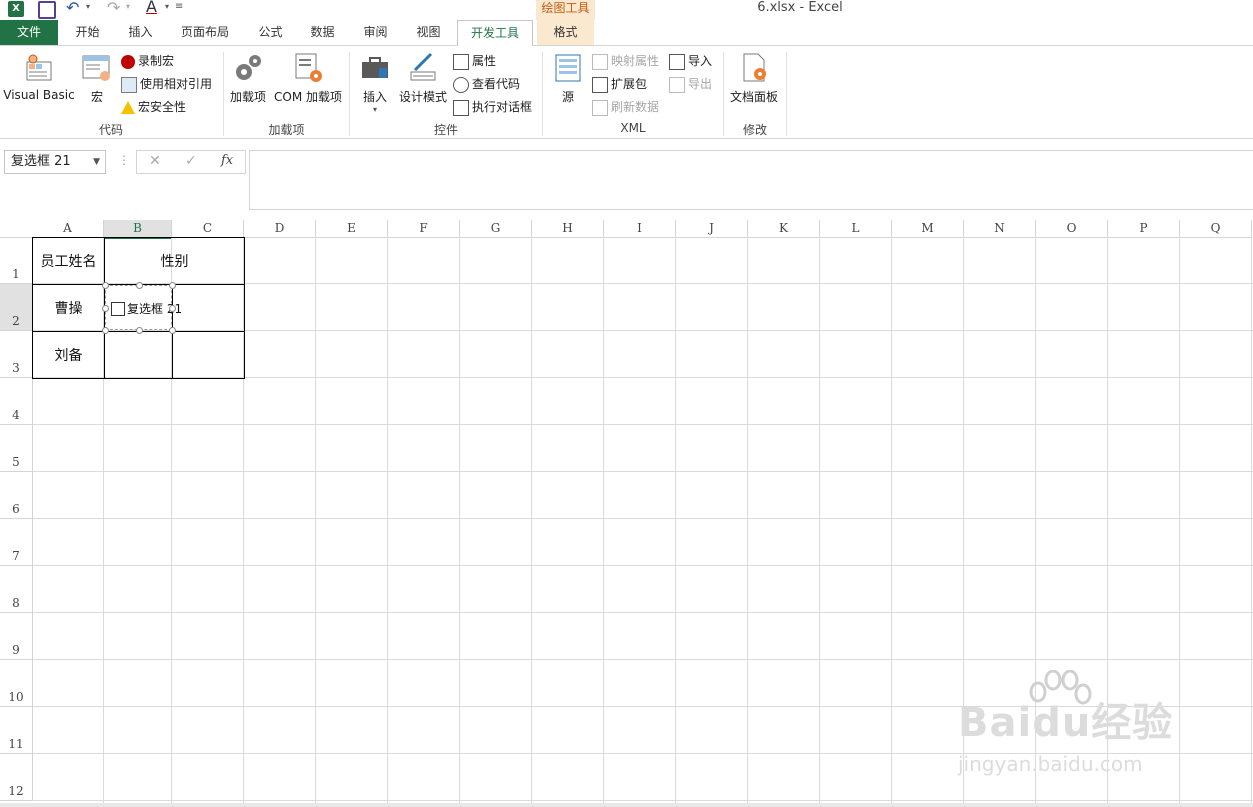  Describe the element at coordinates (565, 32) in the screenshot. I see `tab-format: 格式` at that location.